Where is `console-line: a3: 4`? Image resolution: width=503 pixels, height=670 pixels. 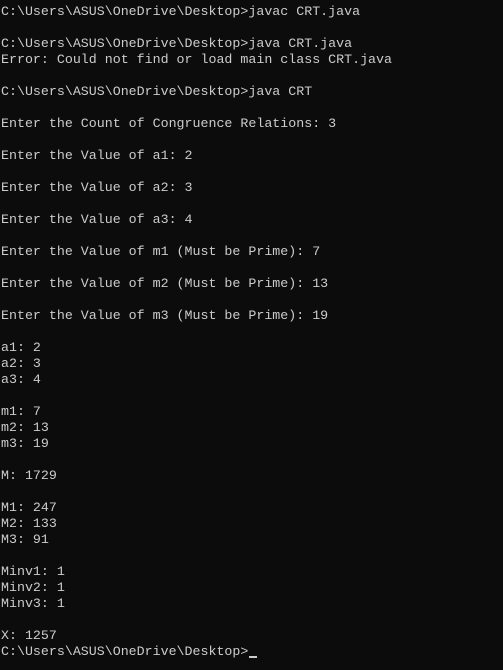 console-line: a3: 4 is located at coordinates (21, 379).